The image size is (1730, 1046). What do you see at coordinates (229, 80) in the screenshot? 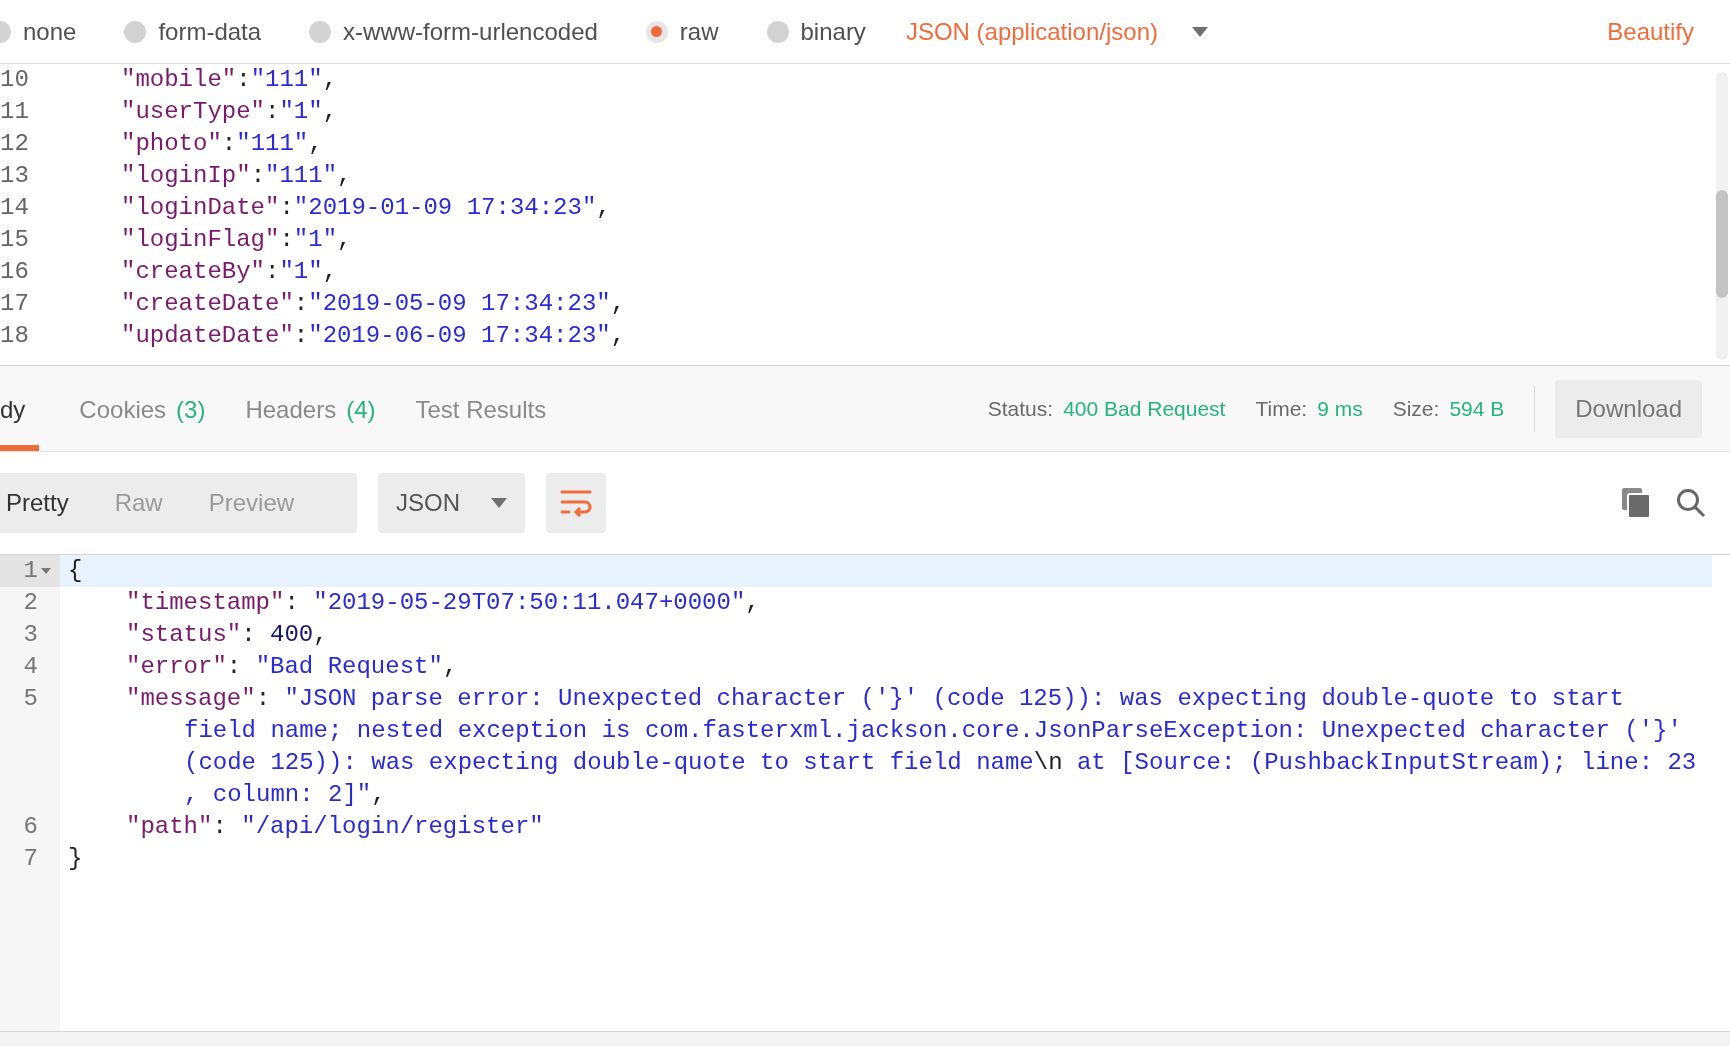
I see `code-line: "mobile":"111",` at bounding box center [229, 80].